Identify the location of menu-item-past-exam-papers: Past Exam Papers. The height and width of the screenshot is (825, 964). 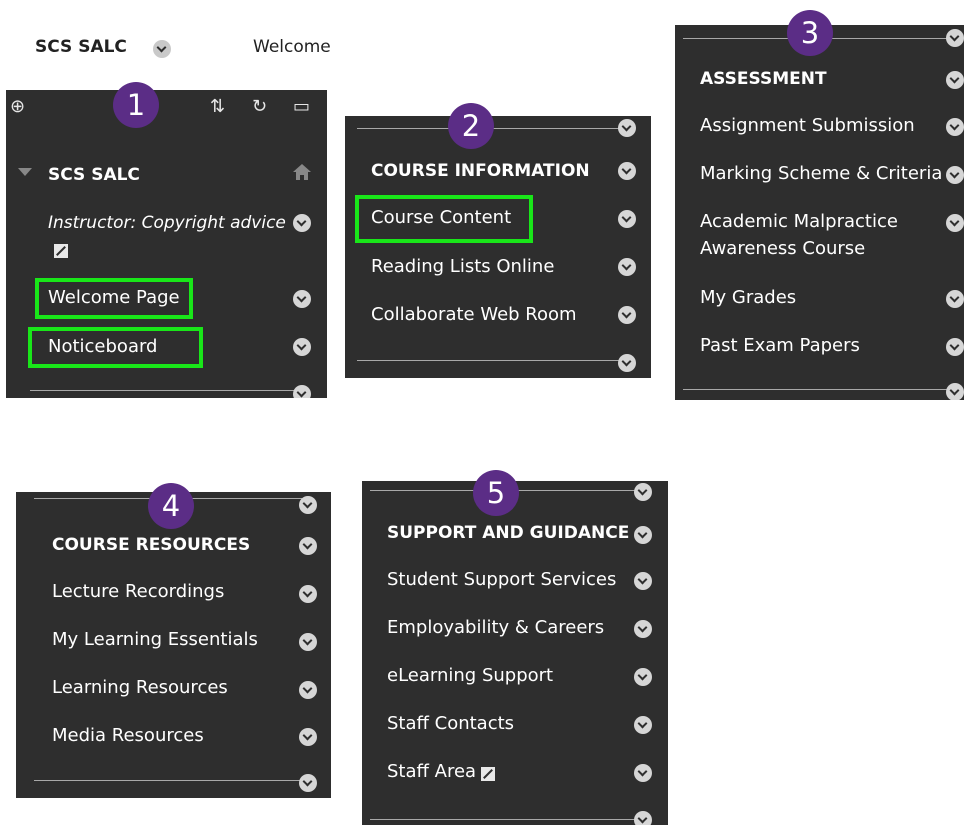
(780, 346).